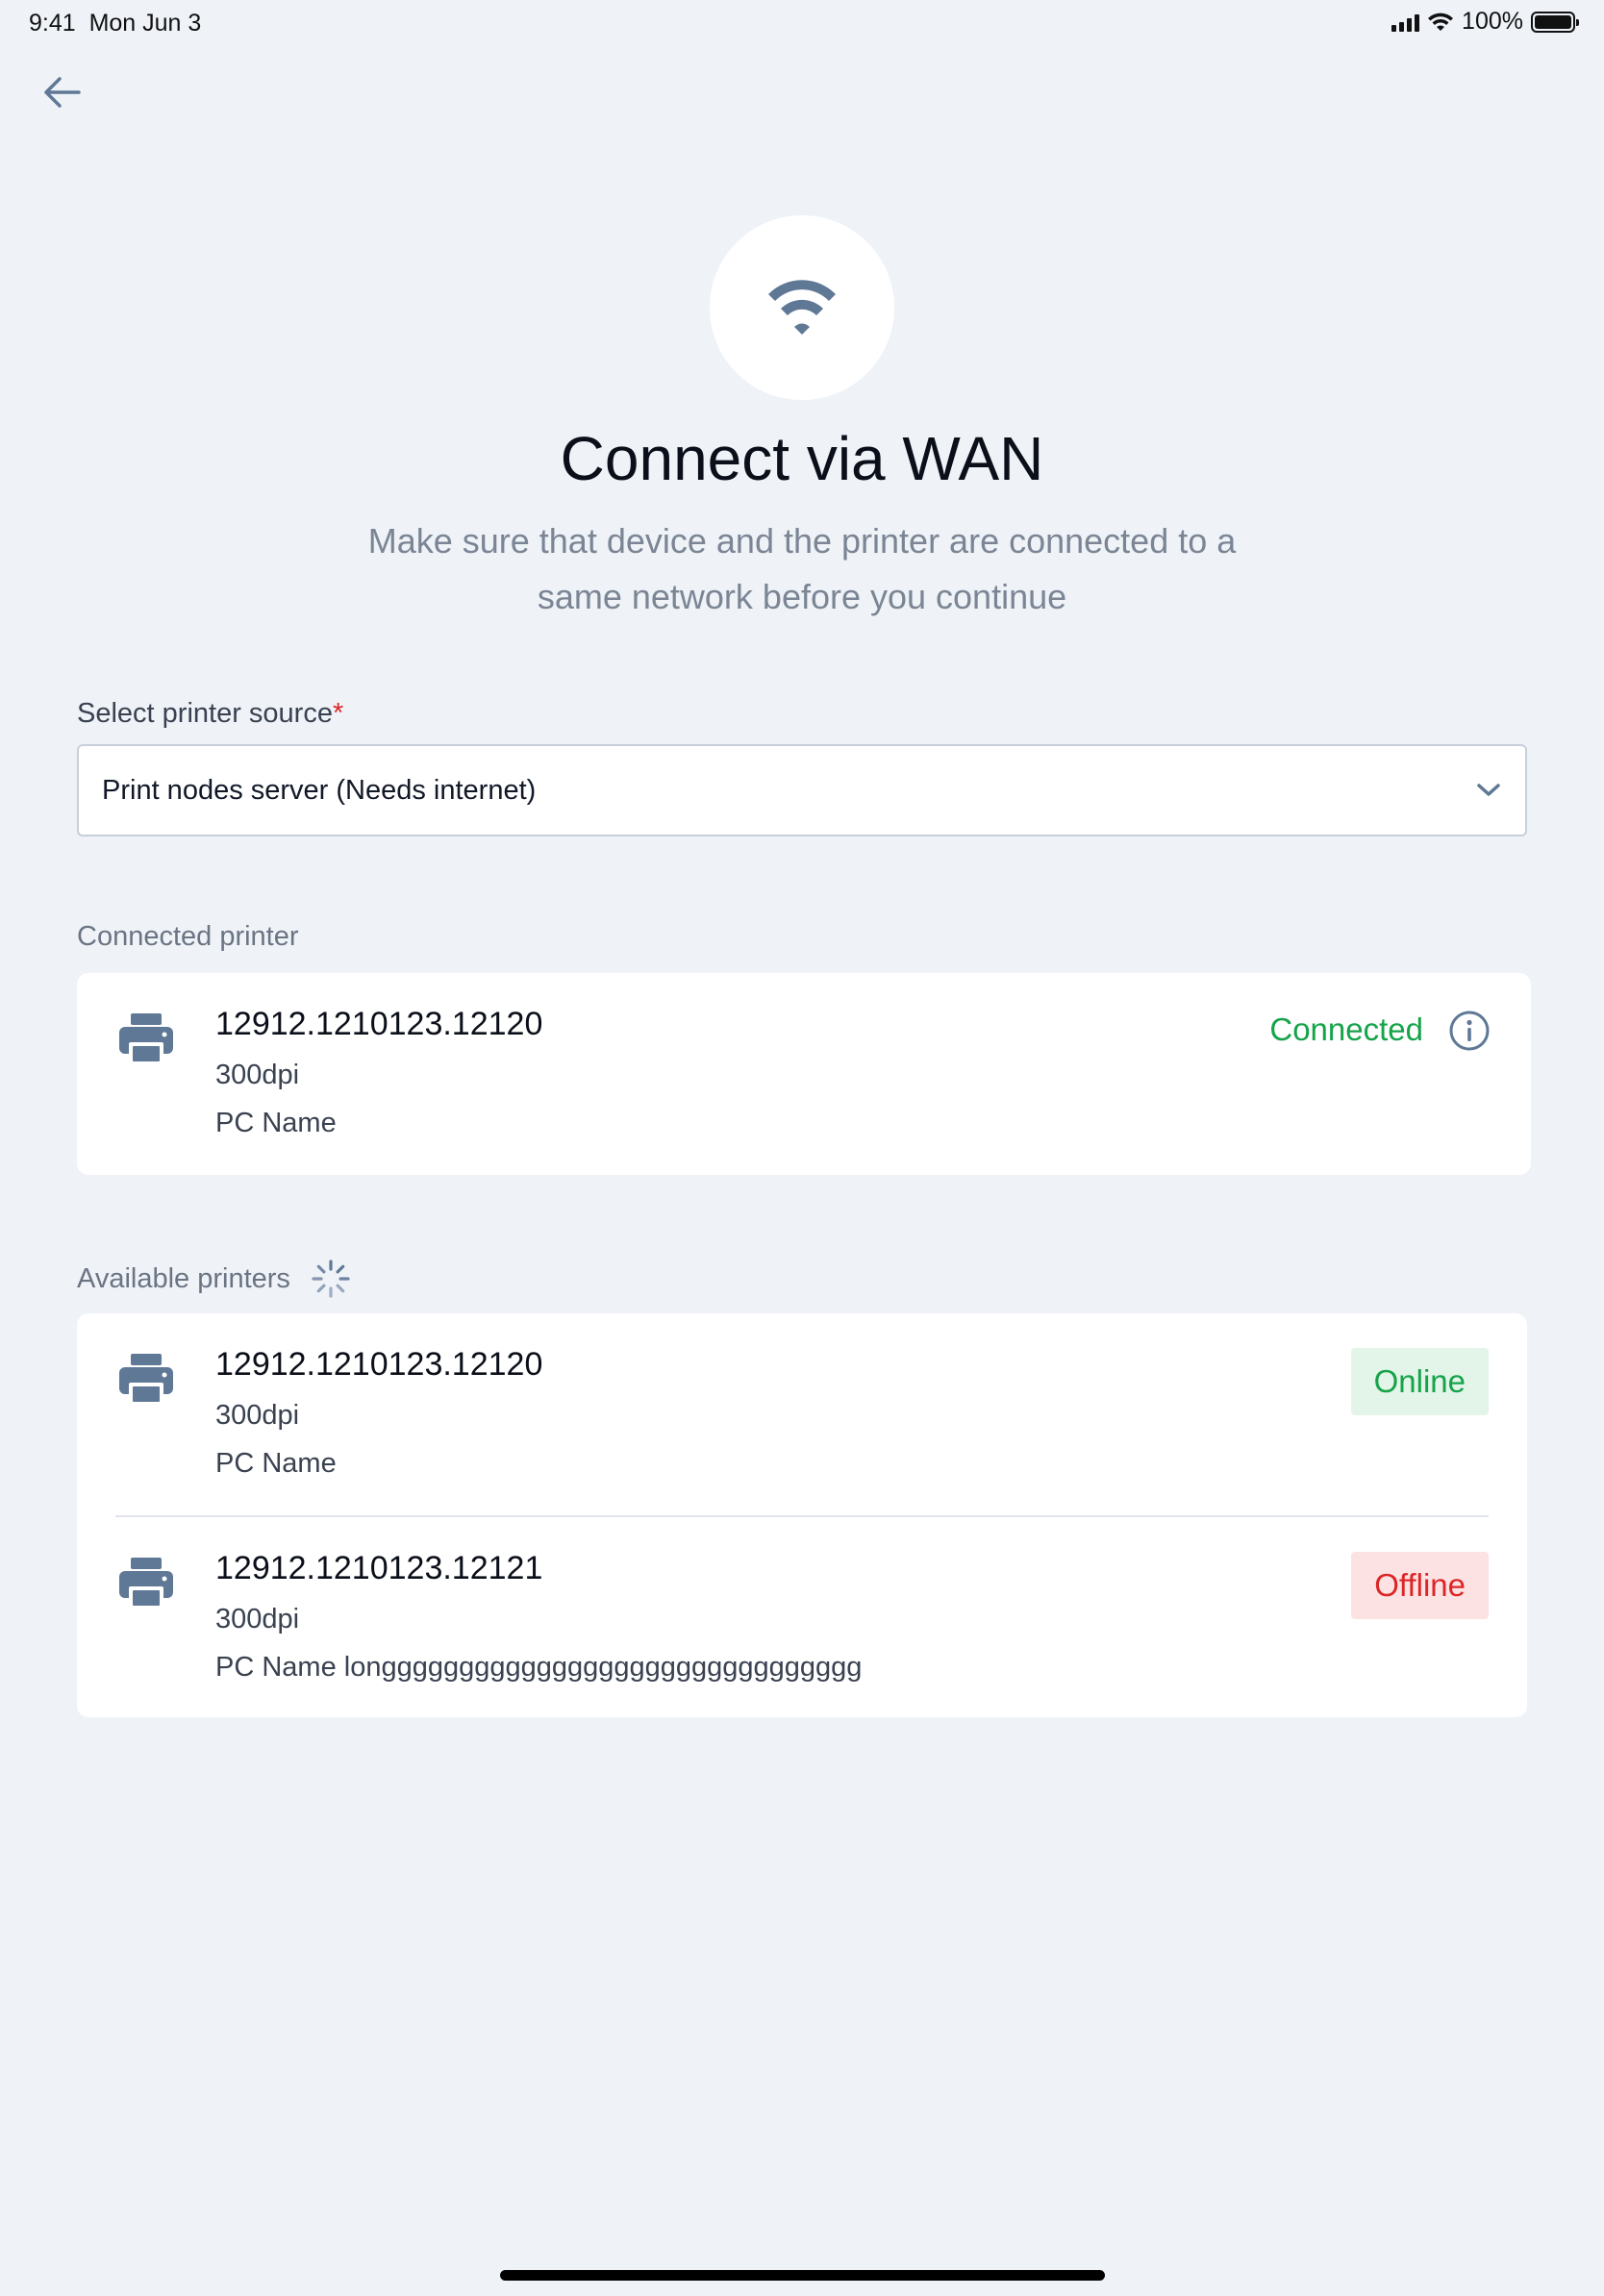 The image size is (1604, 2296). What do you see at coordinates (213, 1279) in the screenshot?
I see `available-printers-label: Available printers` at bounding box center [213, 1279].